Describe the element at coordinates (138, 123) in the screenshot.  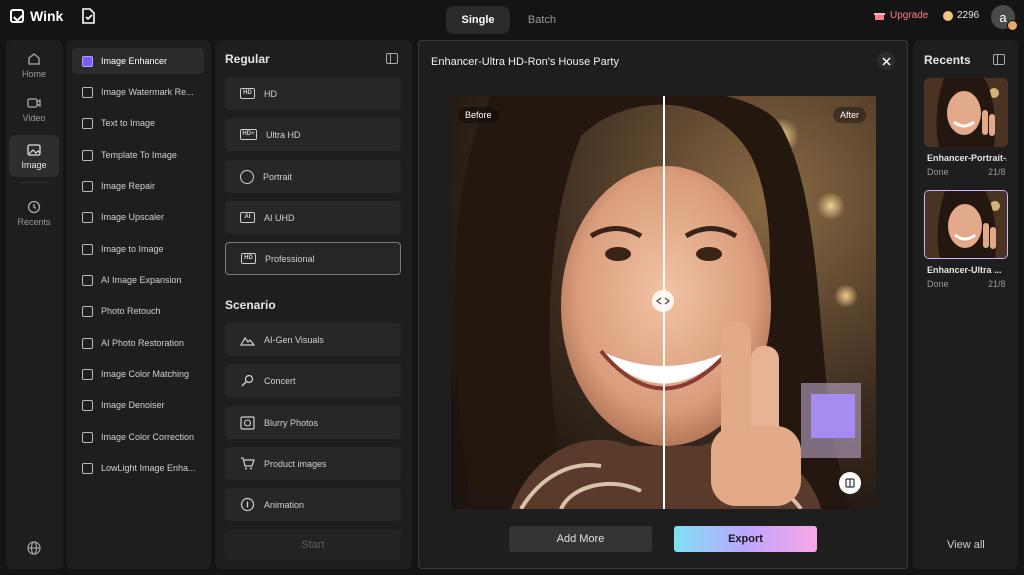
I see `tool-text-to-image: Text to Image` at that location.